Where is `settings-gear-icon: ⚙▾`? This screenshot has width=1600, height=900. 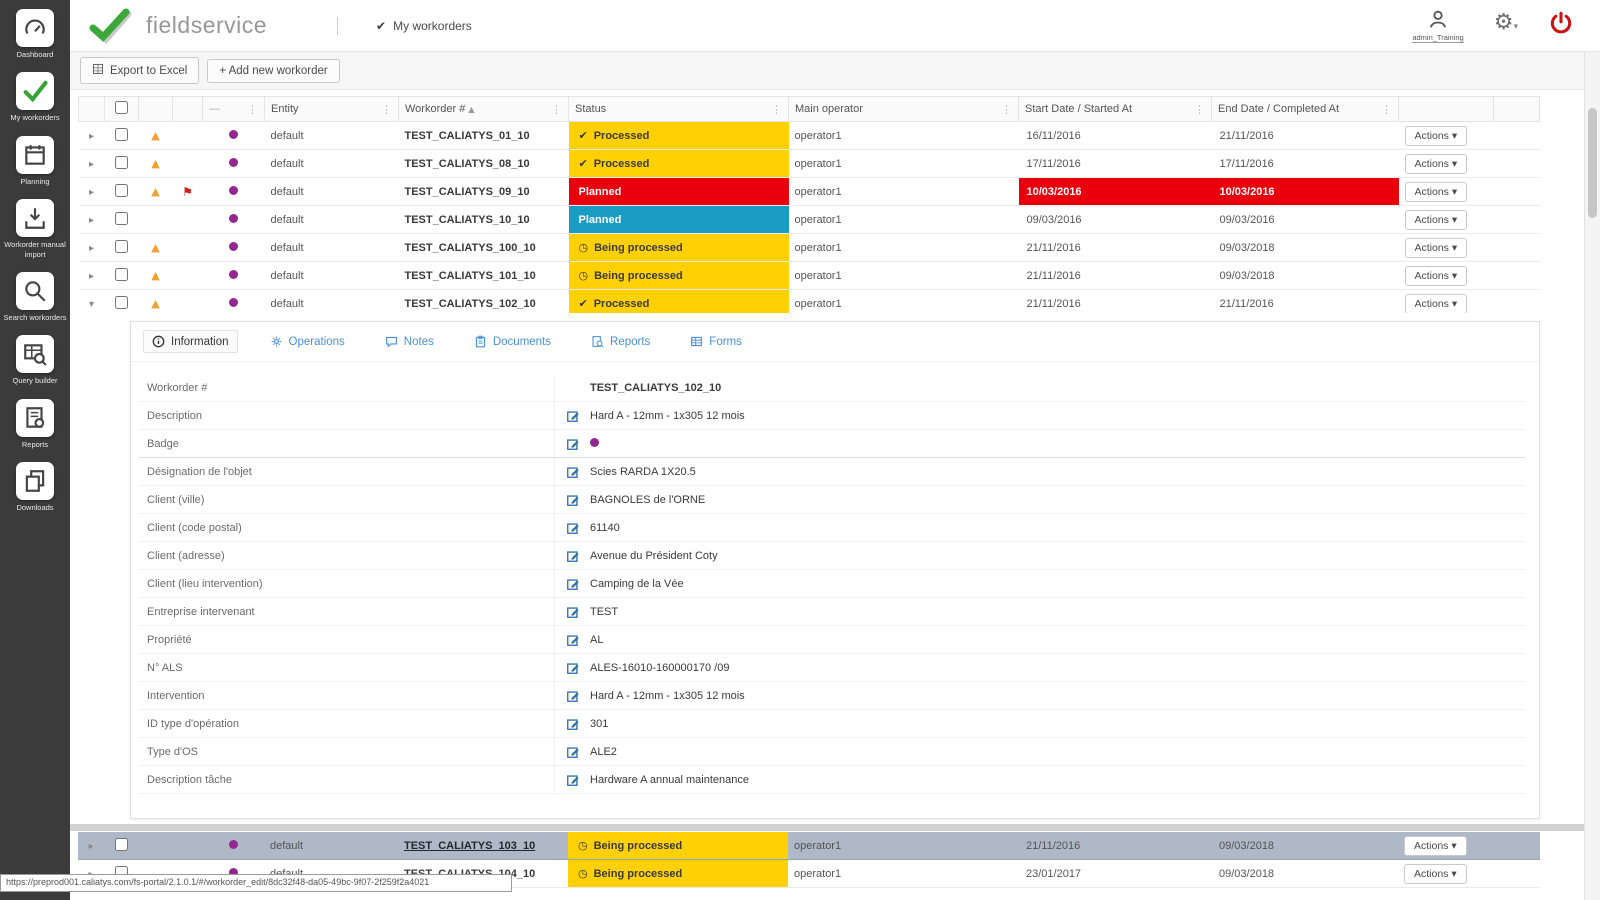
settings-gear-icon: ⚙▾ is located at coordinates (1506, 23).